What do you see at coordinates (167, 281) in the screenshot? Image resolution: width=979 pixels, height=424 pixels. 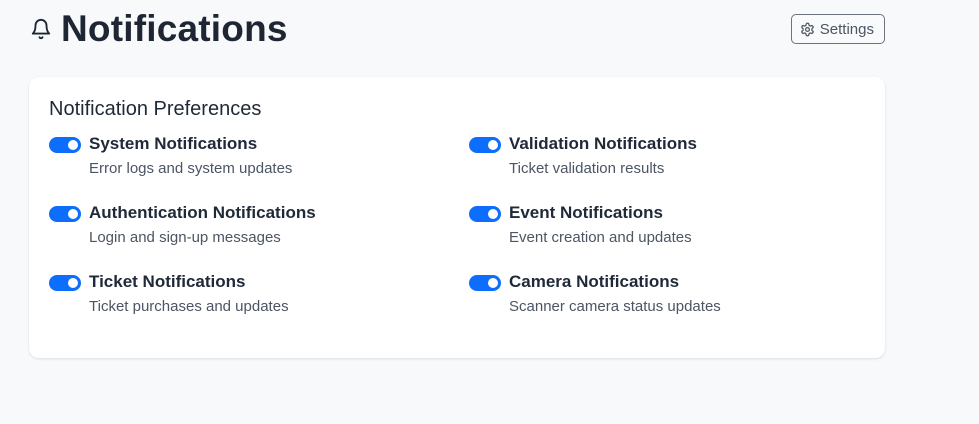 I see `pref-label: Ticket Notifications` at bounding box center [167, 281].